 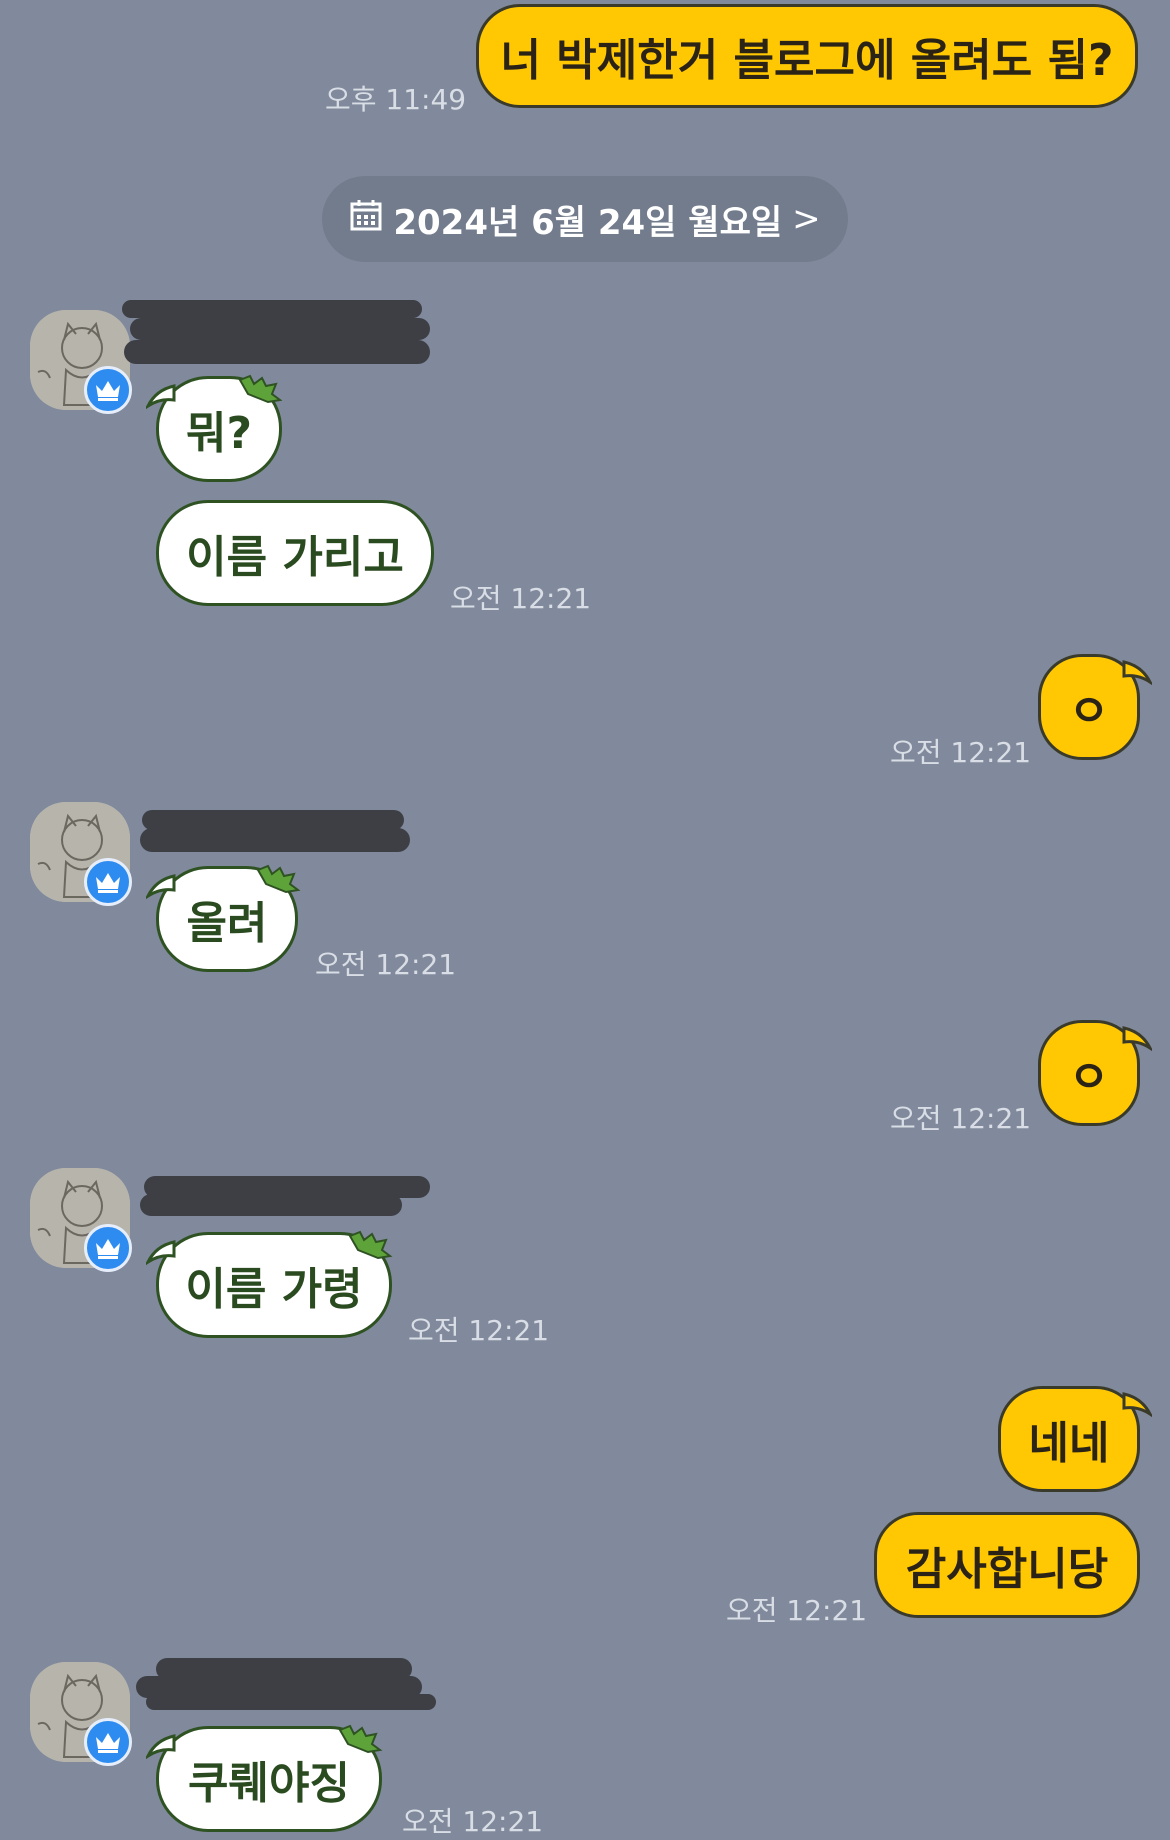 What do you see at coordinates (1007, 1569) in the screenshot?
I see `message-text: 감사합니당` at bounding box center [1007, 1569].